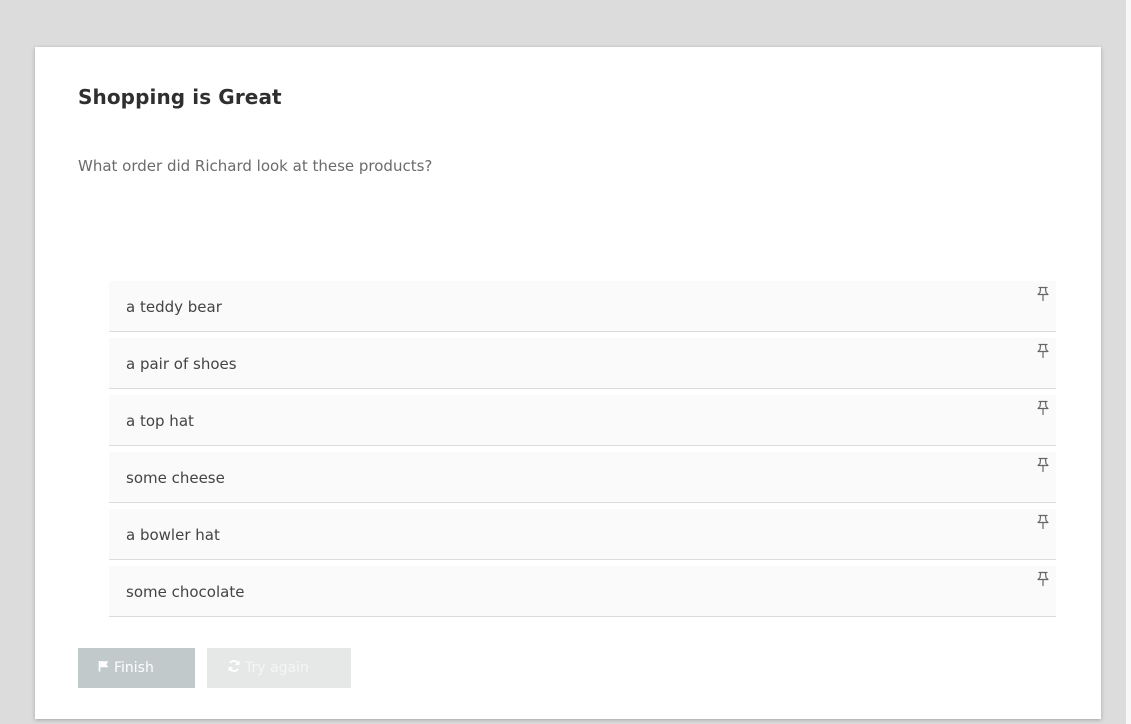  I want to click on list-item-label: a pair of shoes, so click(181, 364).